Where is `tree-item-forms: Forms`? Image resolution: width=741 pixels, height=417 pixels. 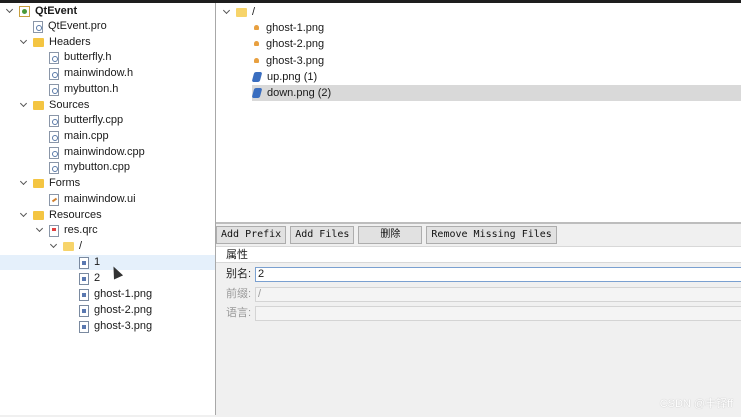
tree-item-forms: Forms is located at coordinates (49, 183).